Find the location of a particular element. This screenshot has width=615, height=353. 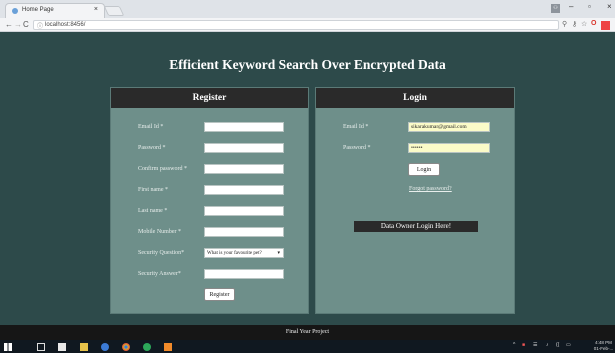

security-question-label: Security Question* is located at coordinates (161, 253).